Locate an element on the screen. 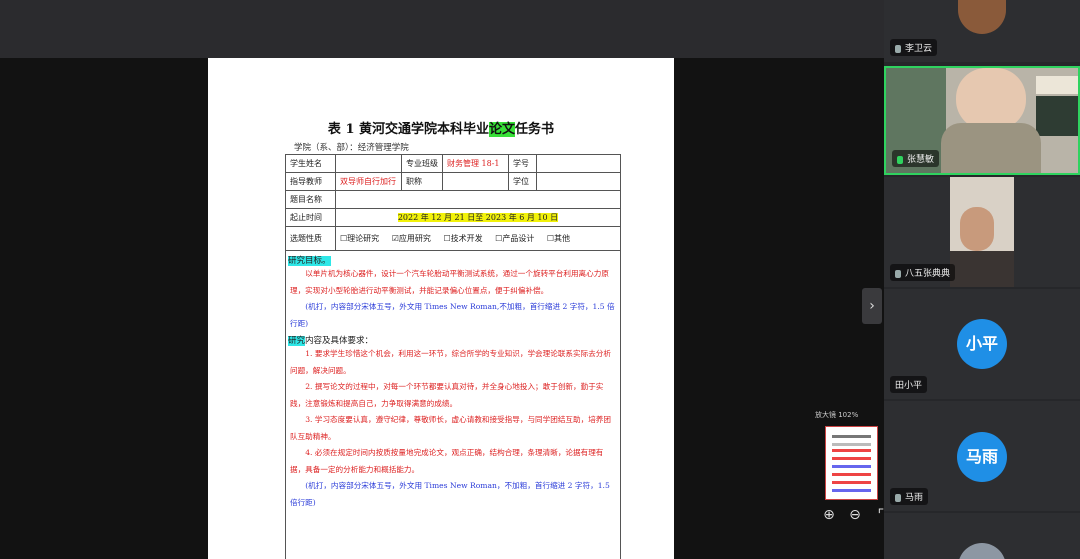 This screenshot has height=559, width=1080. advisor-value: 双导师自行加行 is located at coordinates (368, 181).